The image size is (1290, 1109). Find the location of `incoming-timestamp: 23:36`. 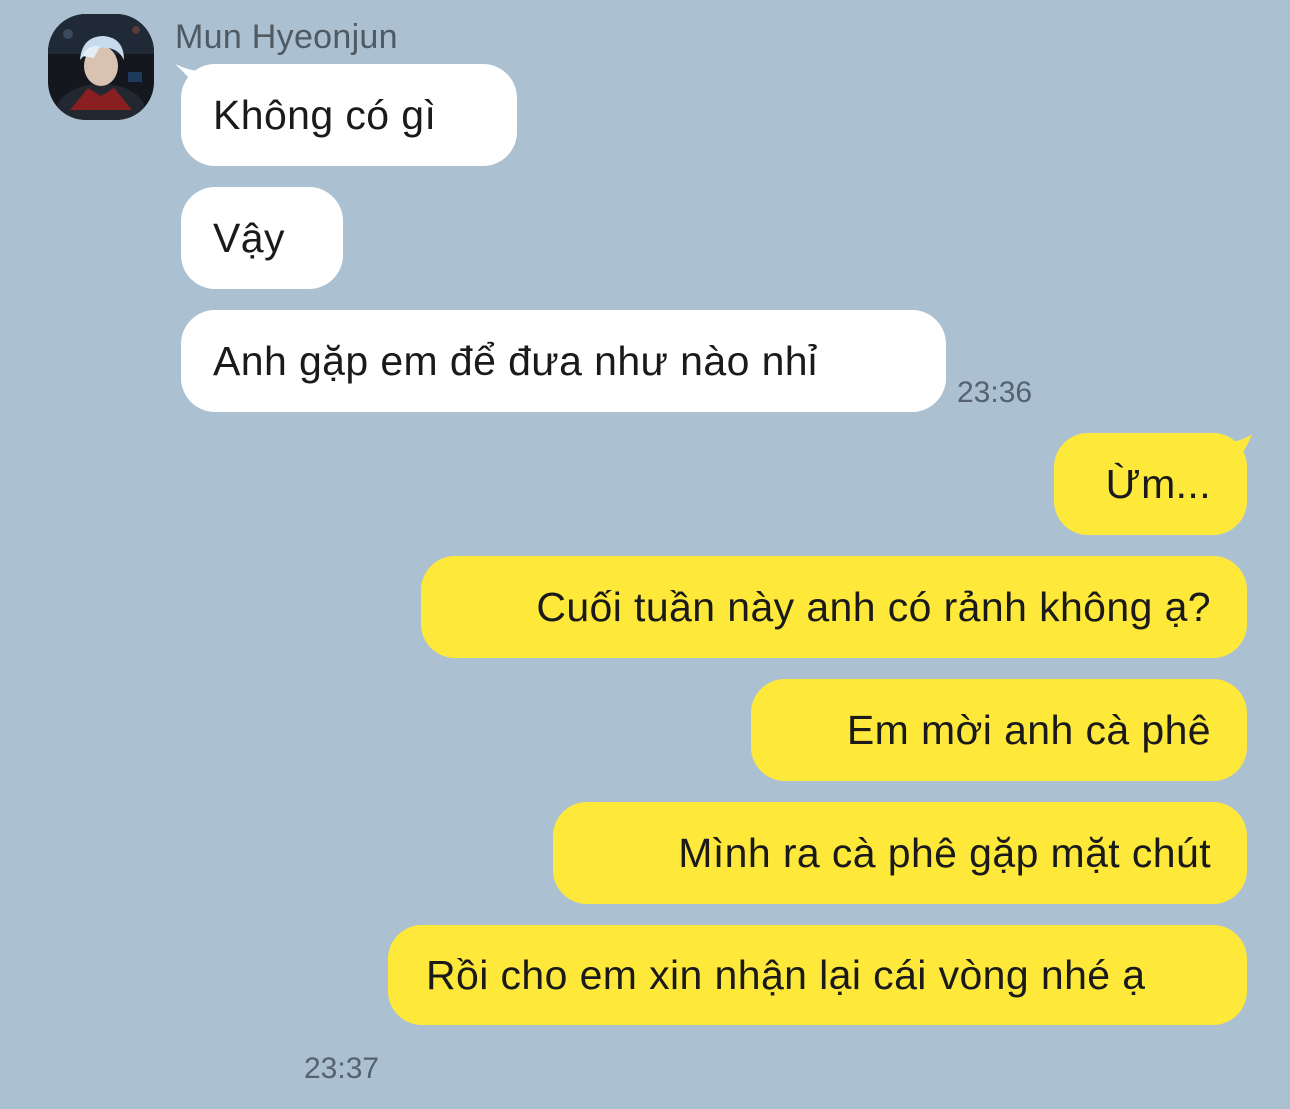

incoming-timestamp: 23:36 is located at coordinates (995, 392).